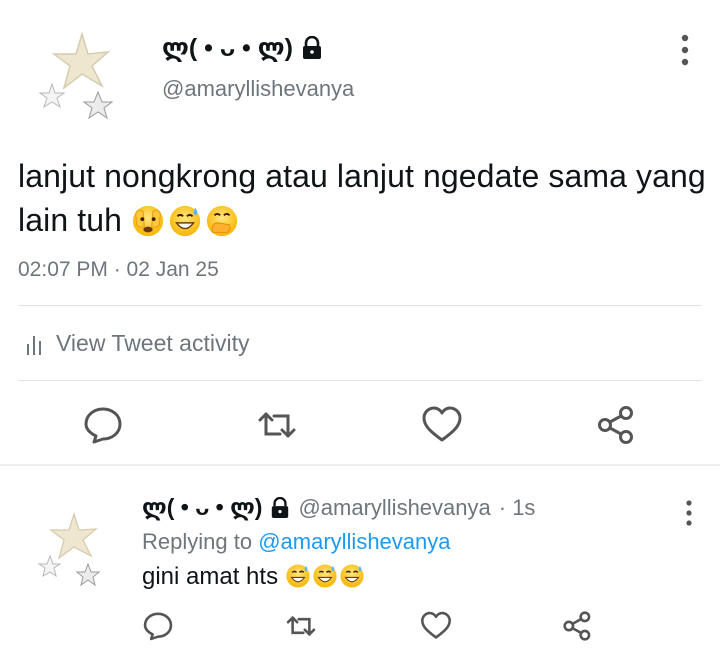 This screenshot has height=658, width=720. Describe the element at coordinates (153, 343) in the screenshot. I see `activity-label: View Tweet activity` at that location.